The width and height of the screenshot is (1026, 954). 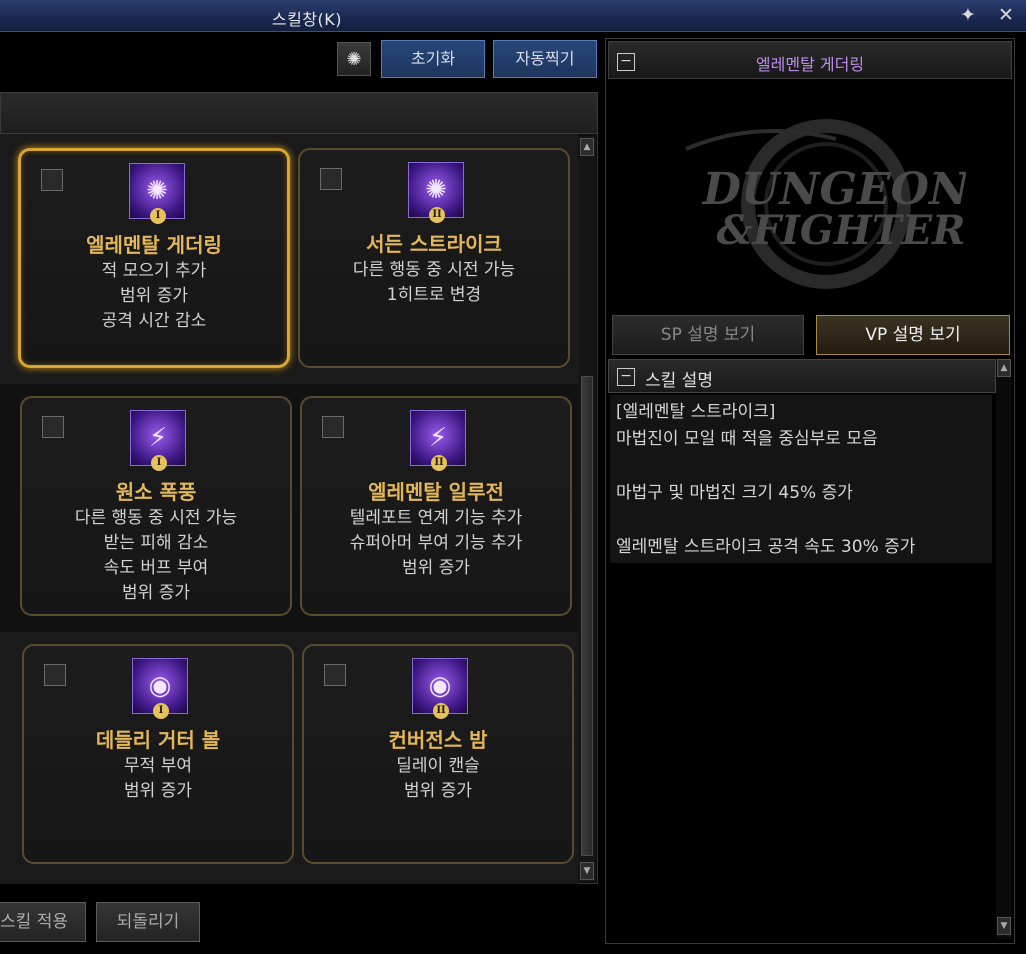 What do you see at coordinates (436, 192) in the screenshot?
I see `skill-lightning-icon: ✺ II` at bounding box center [436, 192].